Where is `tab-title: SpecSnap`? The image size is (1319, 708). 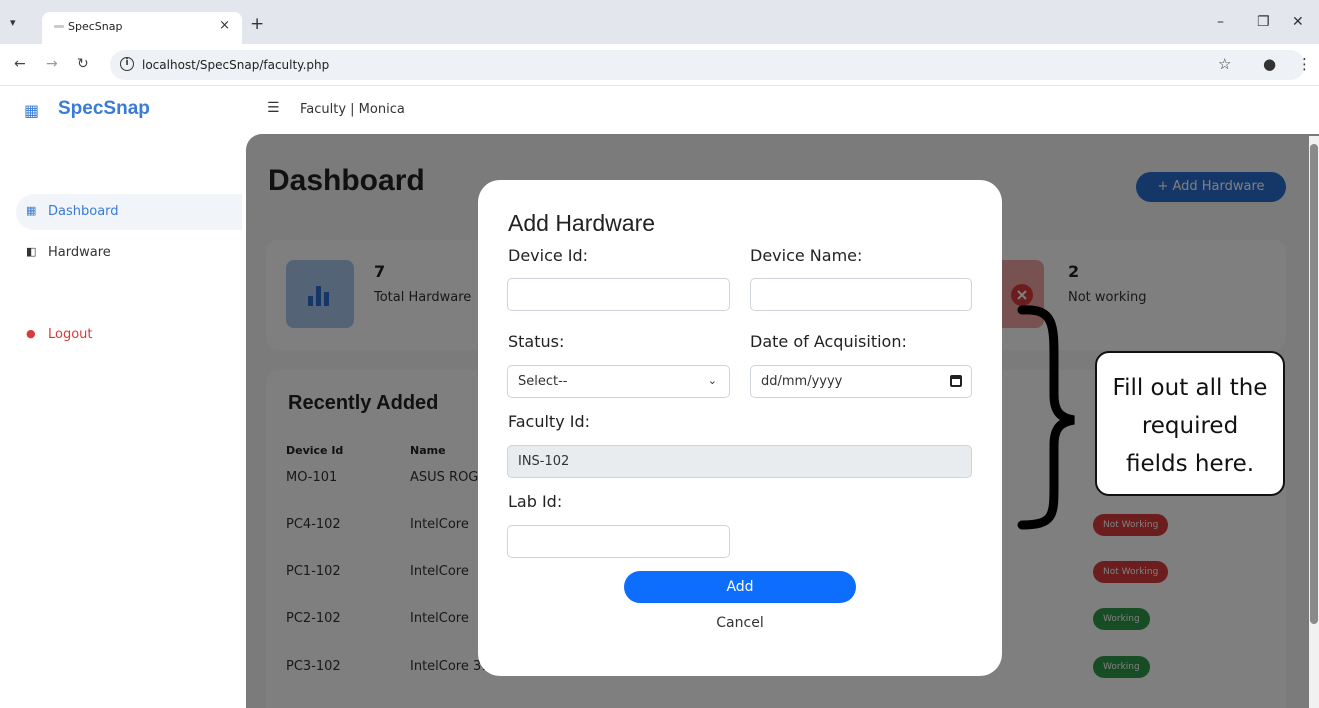 tab-title: SpecSnap is located at coordinates (95, 26).